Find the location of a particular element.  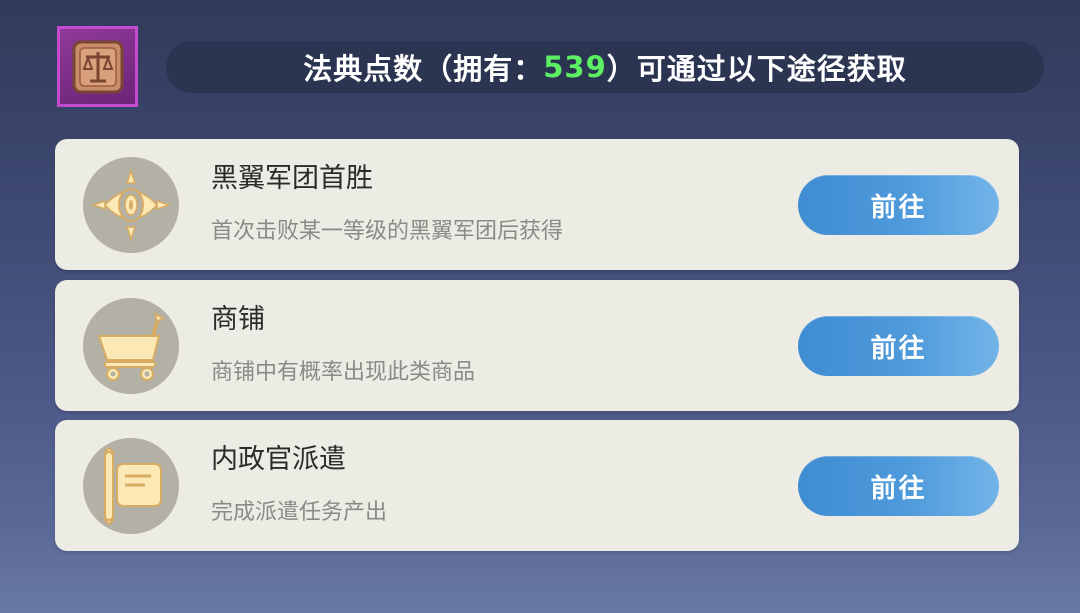

points-header: 法典点数（拥有： 539 ）可通过以下途径获取 is located at coordinates (605, 67).